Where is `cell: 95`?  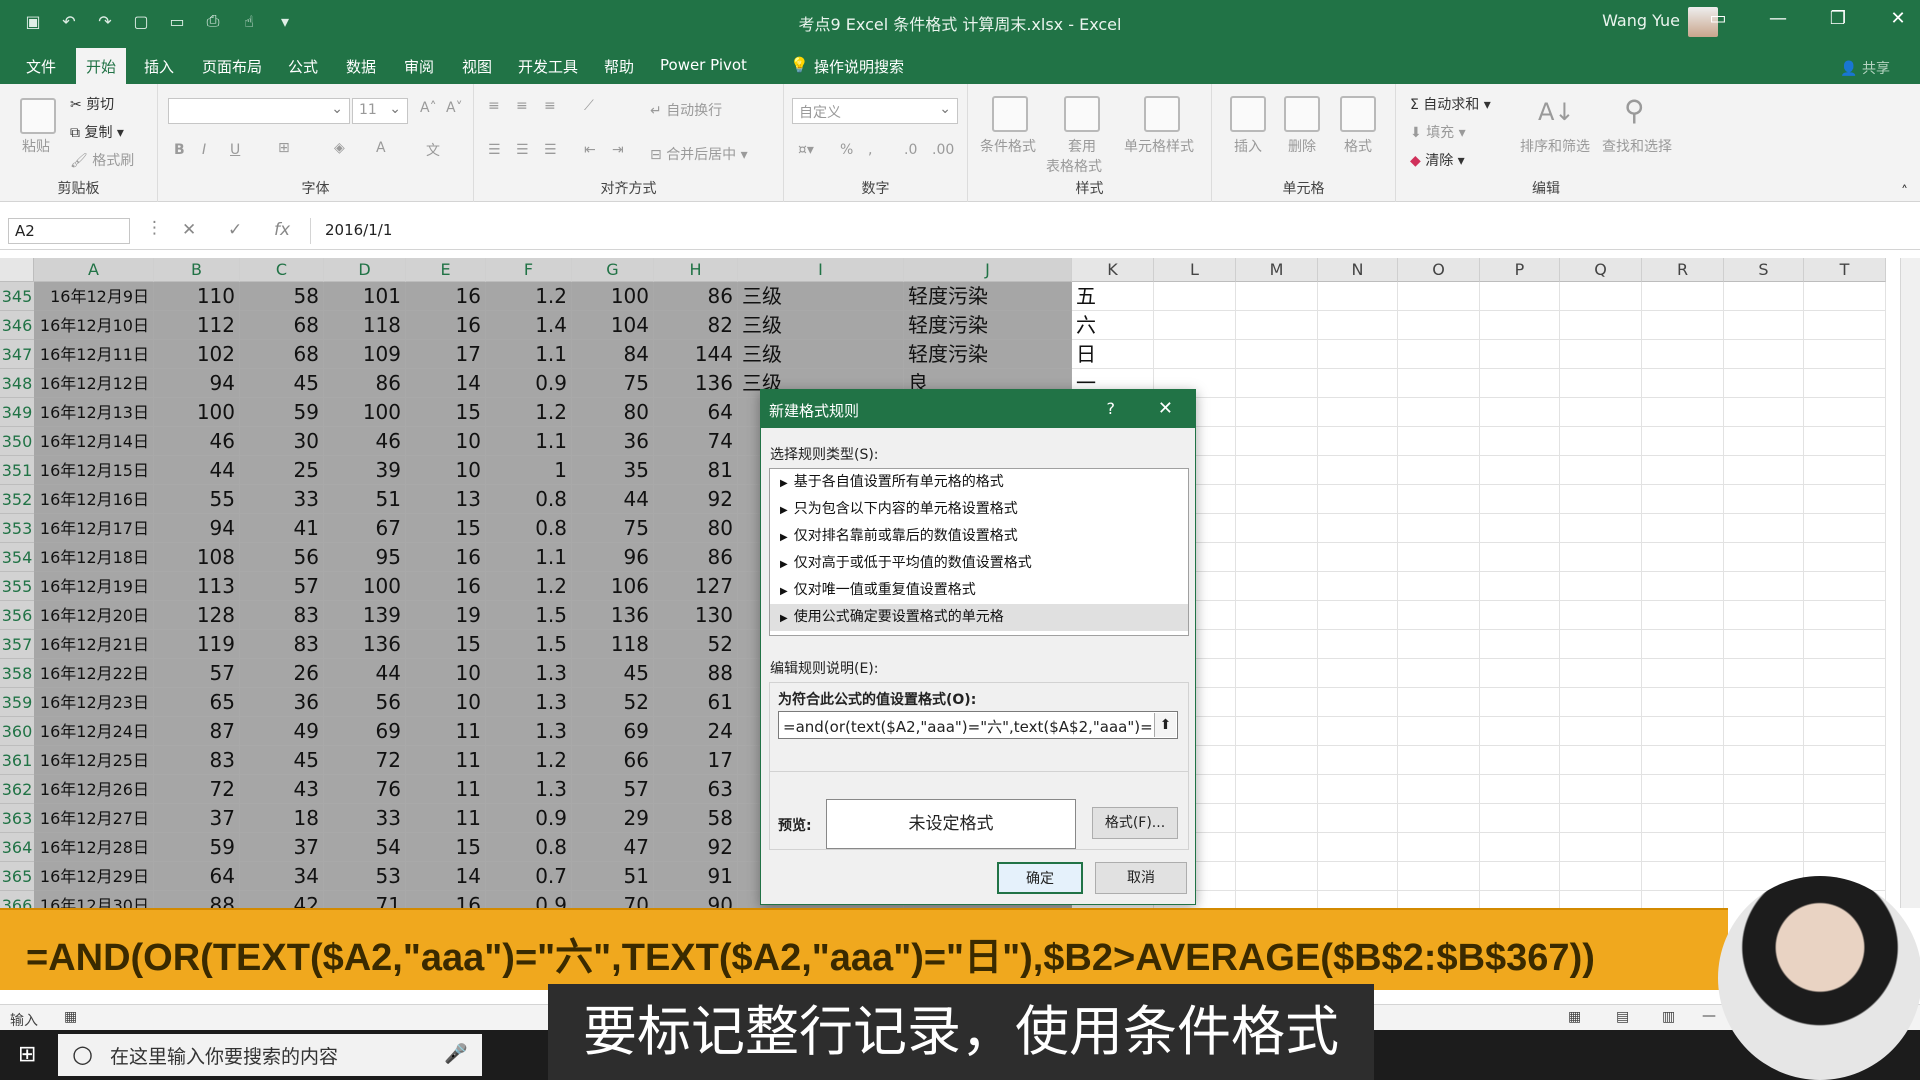
cell: 95 is located at coordinates (365, 557).